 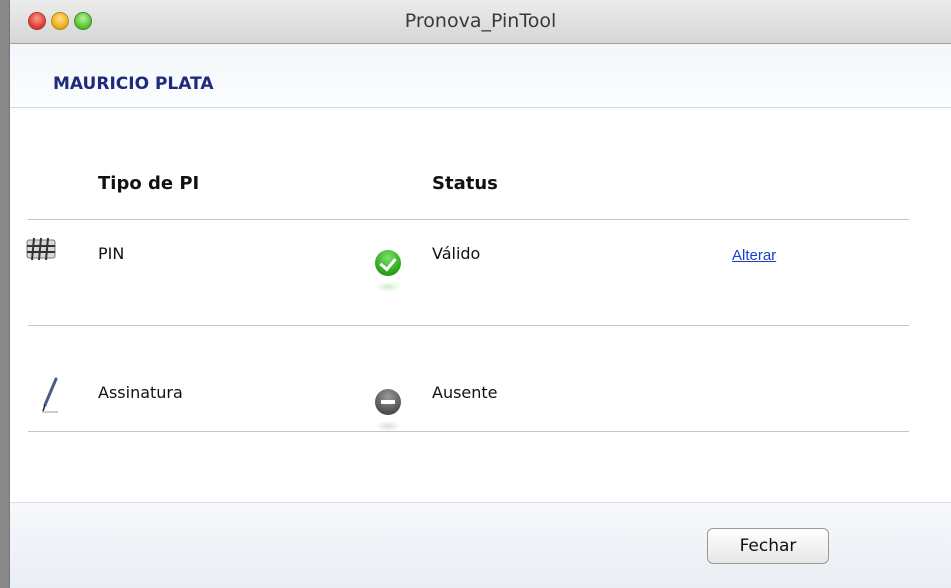 I want to click on column-header-status: Status, so click(x=465, y=183).